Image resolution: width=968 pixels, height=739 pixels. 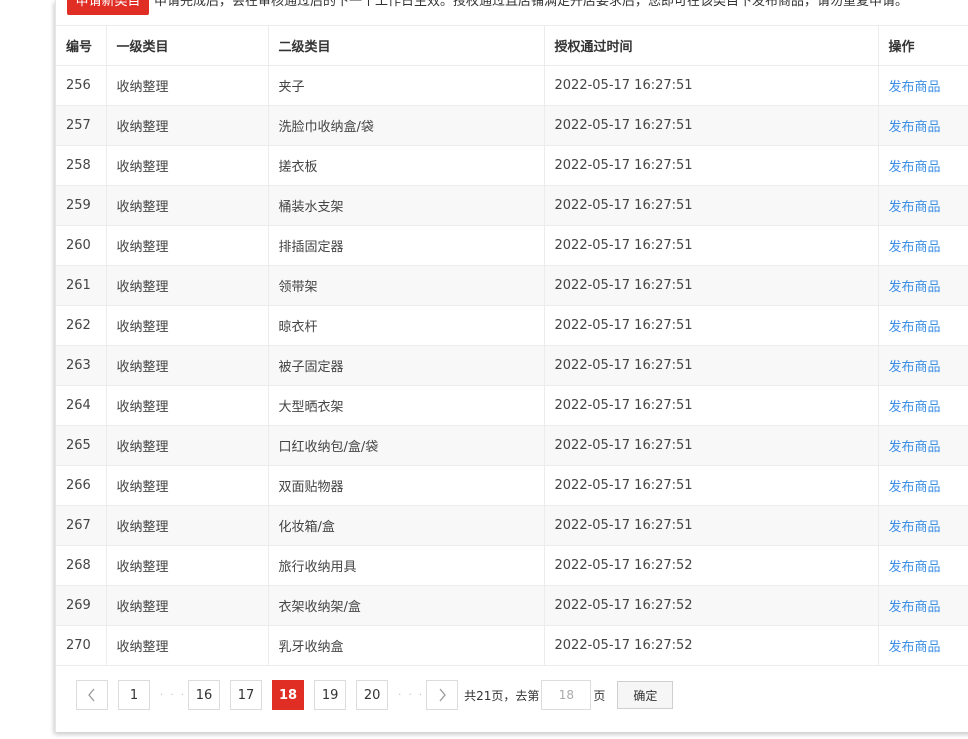 What do you see at coordinates (187, 45) in the screenshot?
I see `header-category-1: 一级类目` at bounding box center [187, 45].